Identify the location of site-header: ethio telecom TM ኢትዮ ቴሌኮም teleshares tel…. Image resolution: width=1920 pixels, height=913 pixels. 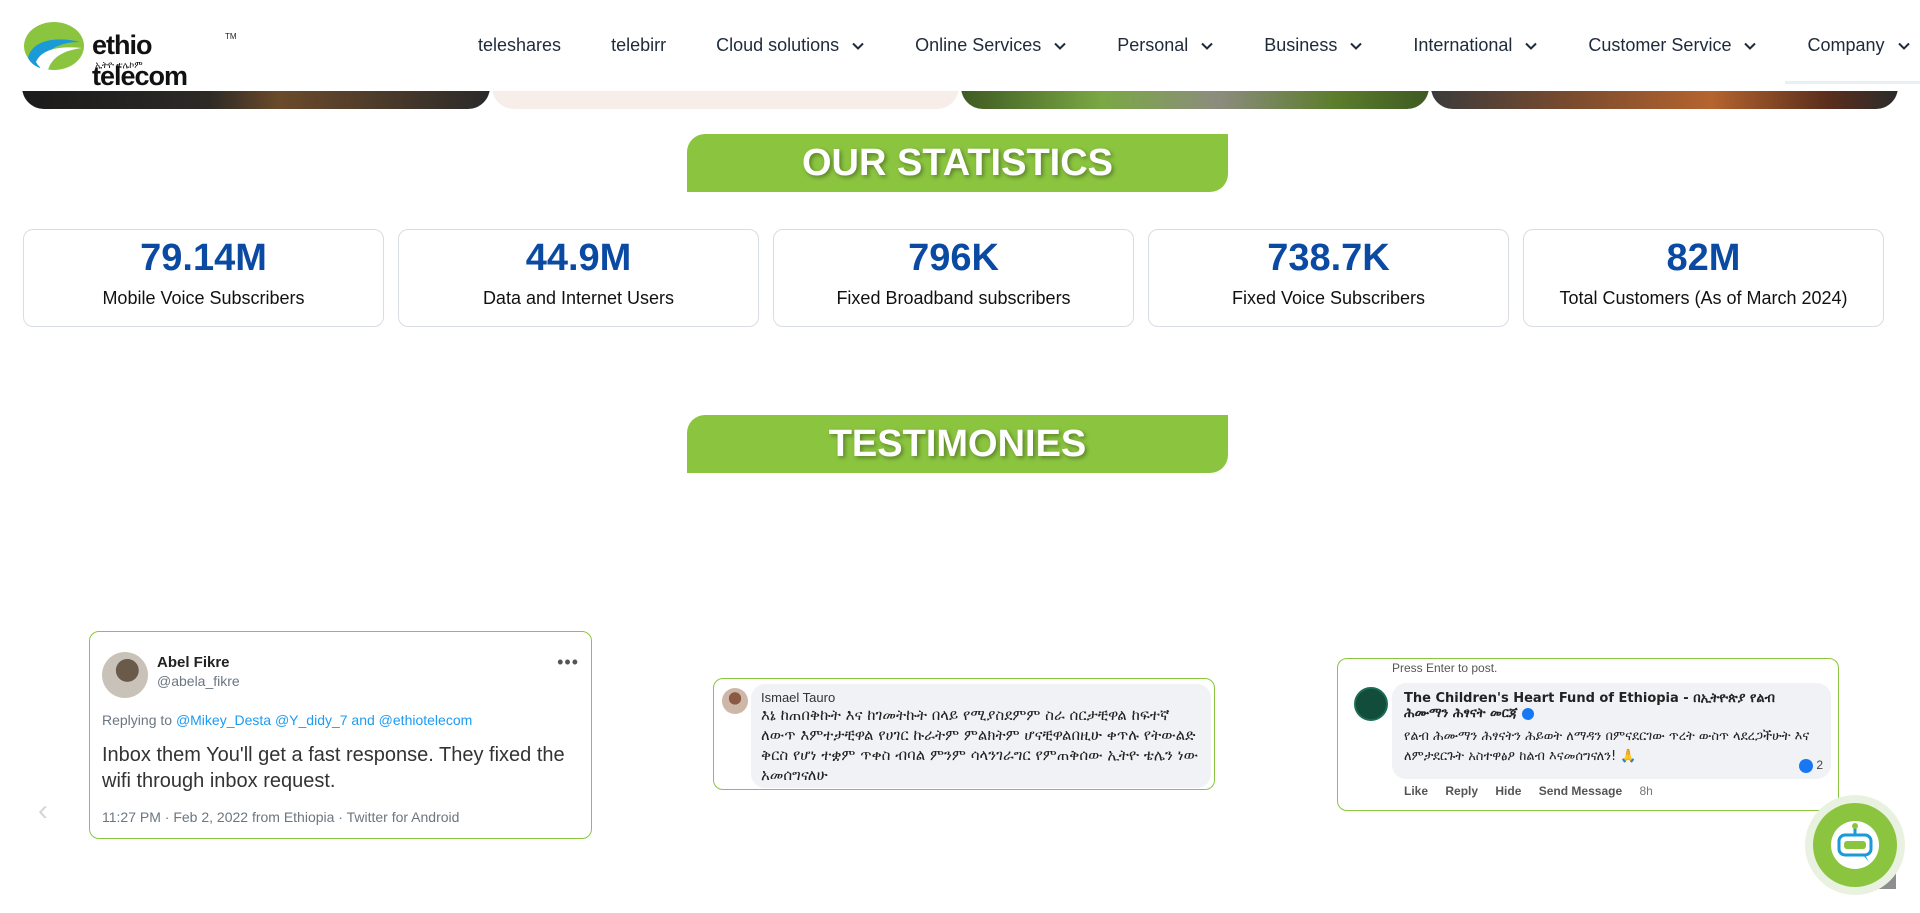
(960, 45).